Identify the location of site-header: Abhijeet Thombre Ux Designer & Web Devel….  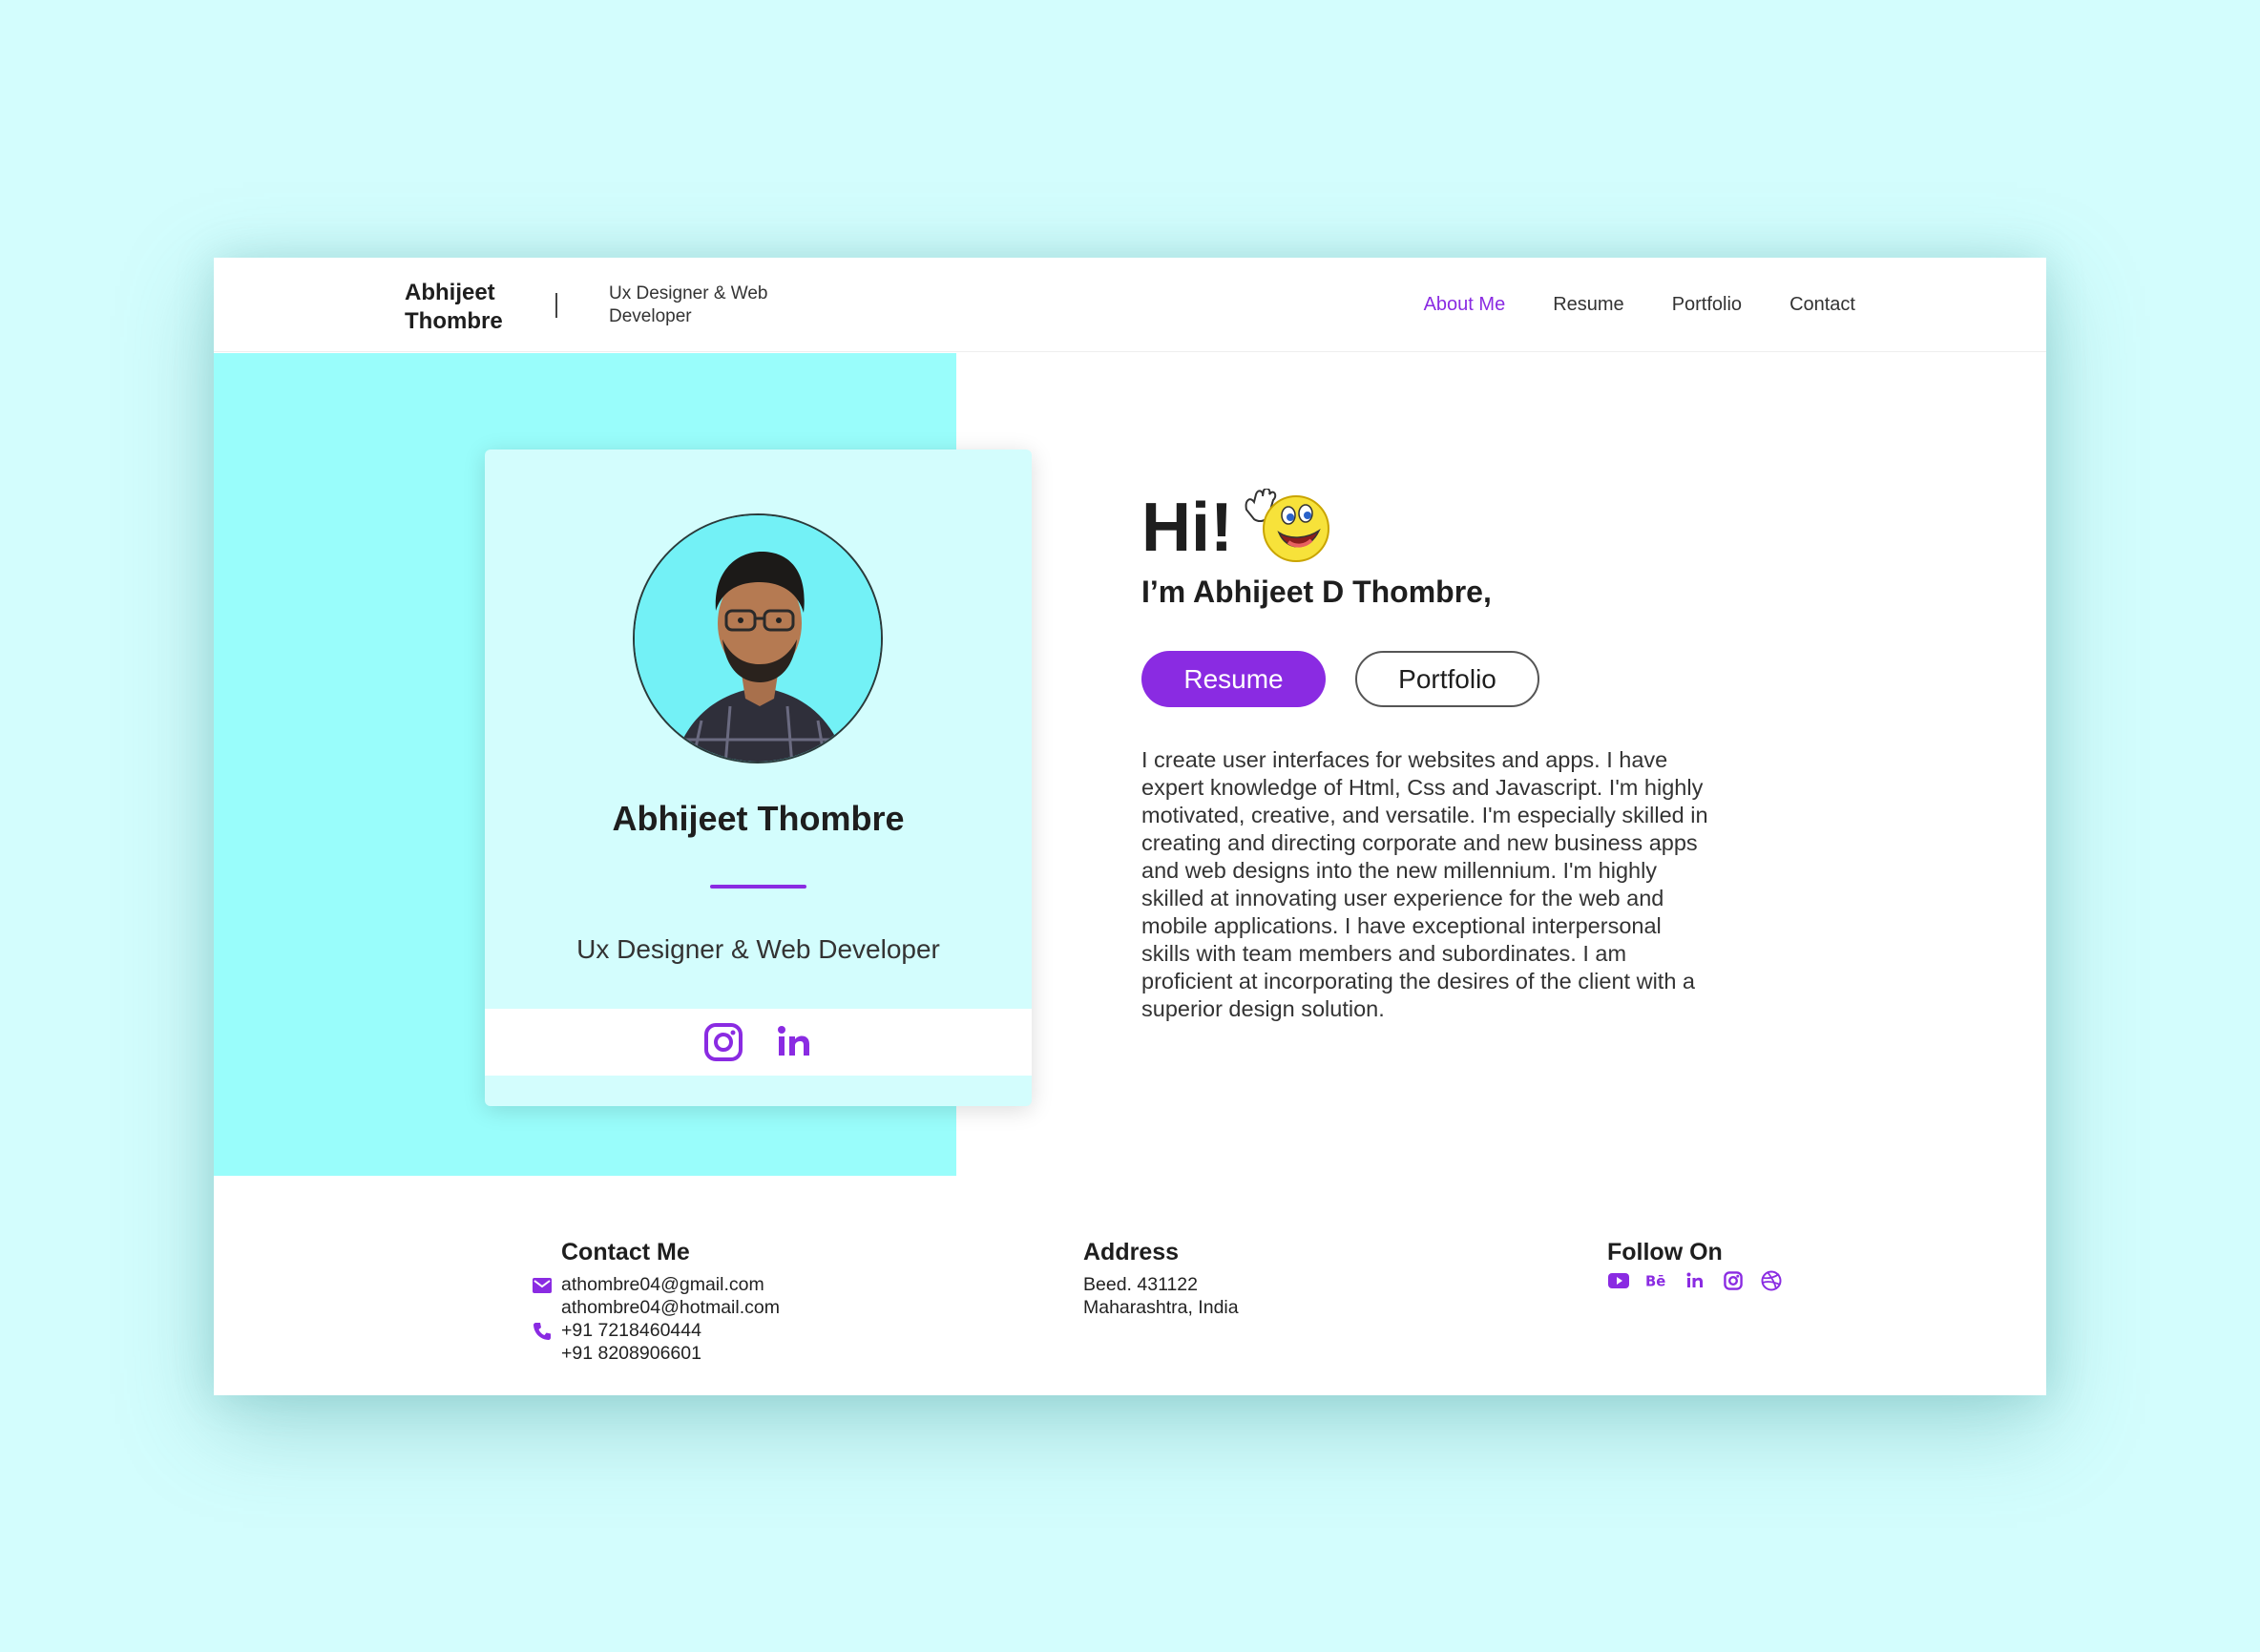
(1130, 305).